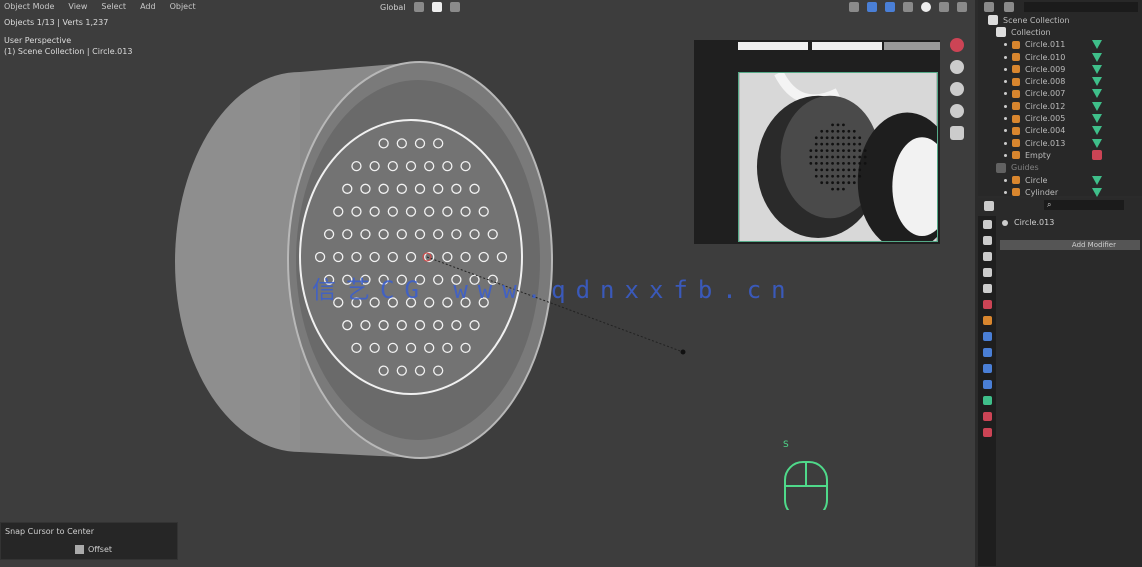 Image resolution: width=1142 pixels, height=567 pixels. I want to click on filter-icon, so click(1009, 7).